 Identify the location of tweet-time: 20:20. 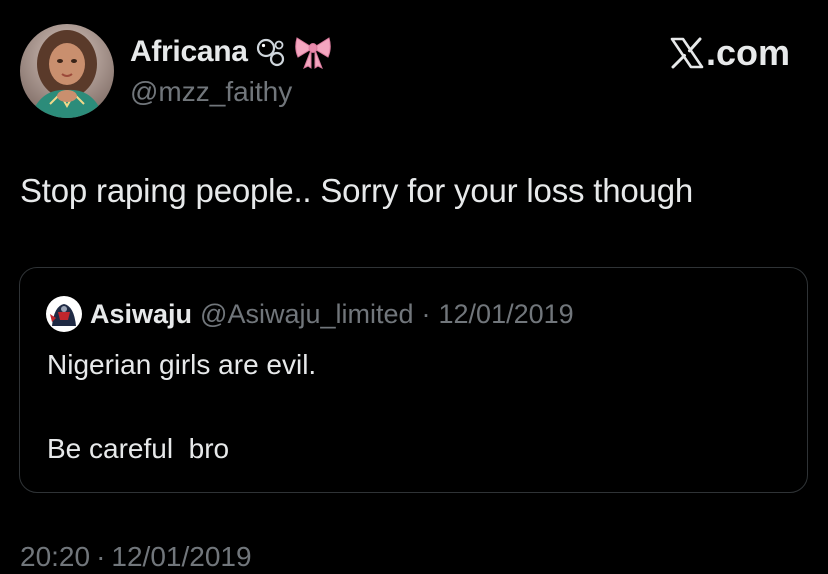
(55, 557).